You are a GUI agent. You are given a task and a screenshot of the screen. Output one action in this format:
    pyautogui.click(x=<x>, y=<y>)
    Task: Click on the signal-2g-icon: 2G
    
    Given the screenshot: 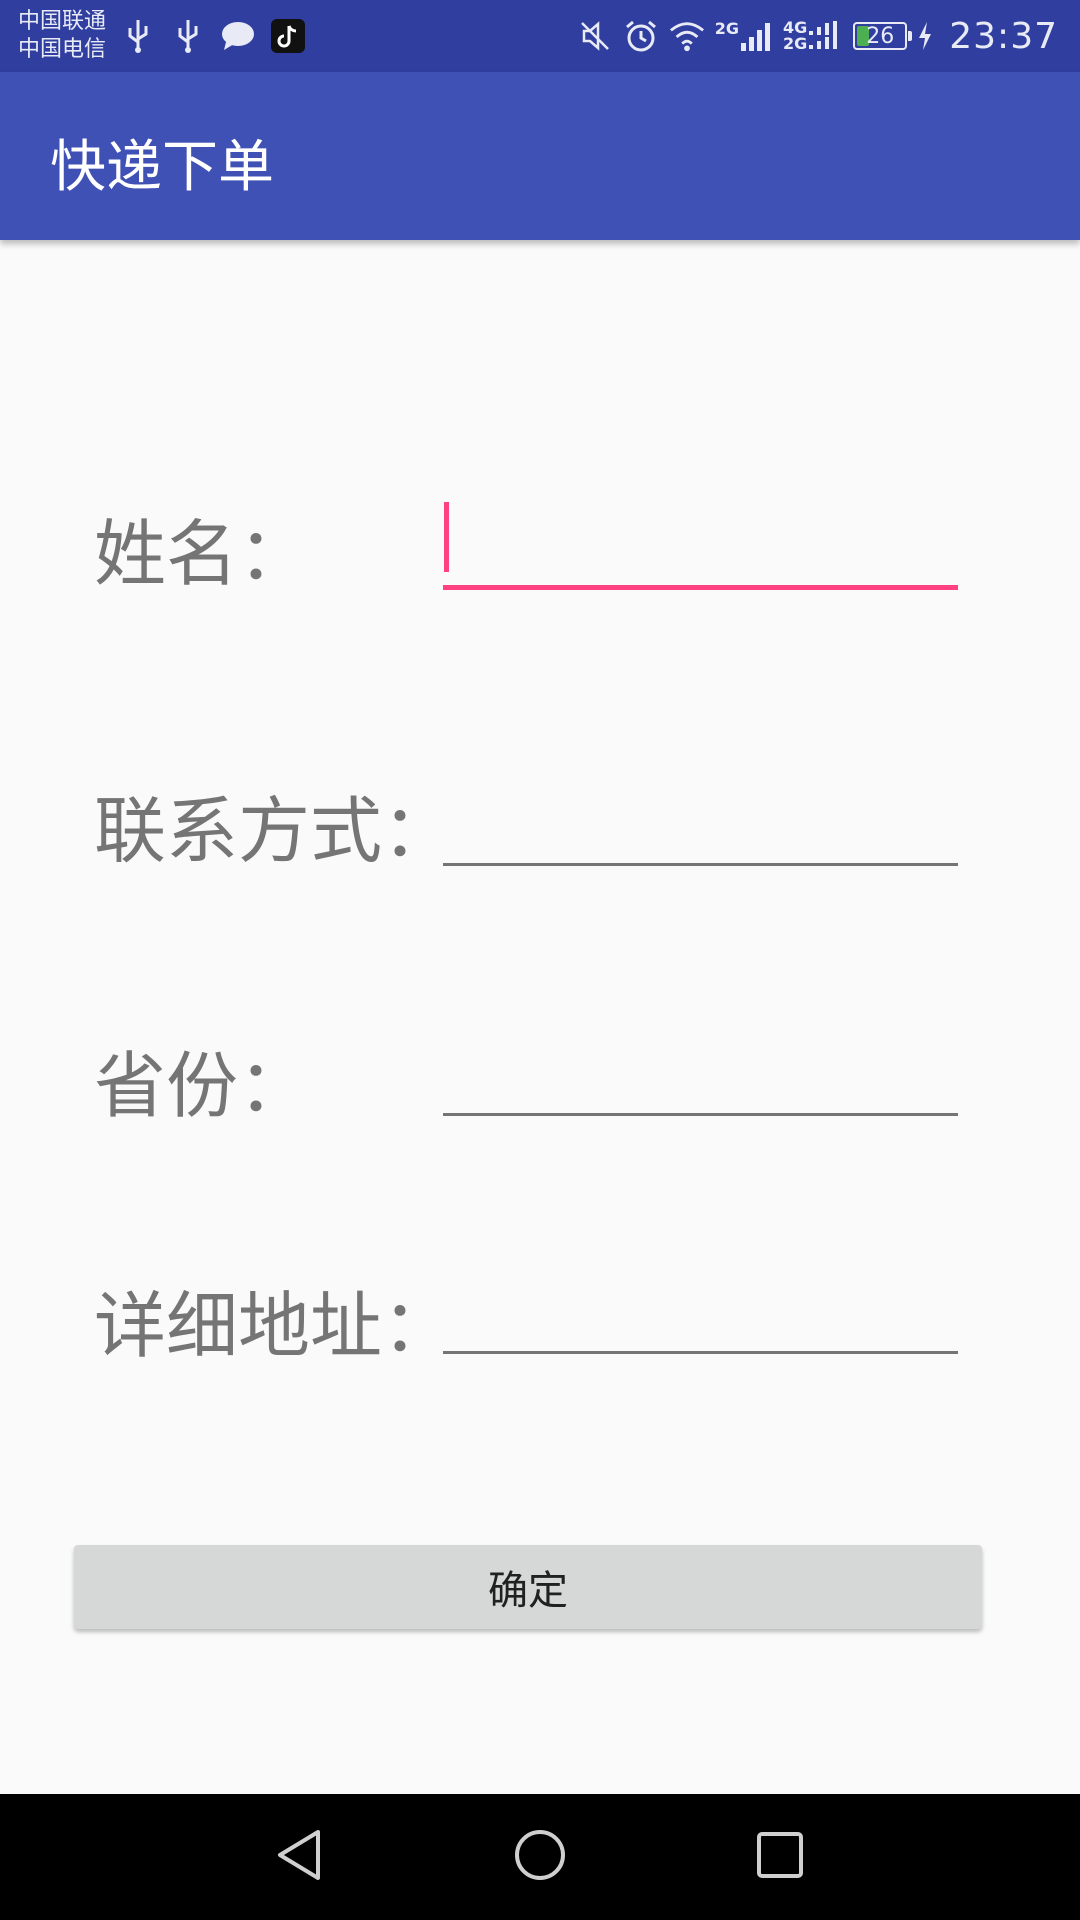 What is the action you would take?
    pyautogui.click(x=744, y=36)
    